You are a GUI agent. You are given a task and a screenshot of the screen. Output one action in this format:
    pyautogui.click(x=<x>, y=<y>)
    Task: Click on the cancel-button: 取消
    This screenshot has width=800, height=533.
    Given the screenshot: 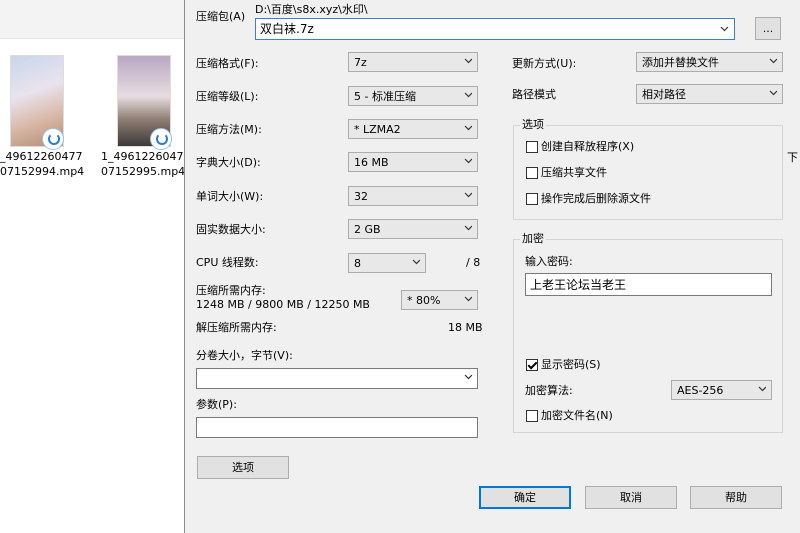 What is the action you would take?
    pyautogui.click(x=631, y=497)
    